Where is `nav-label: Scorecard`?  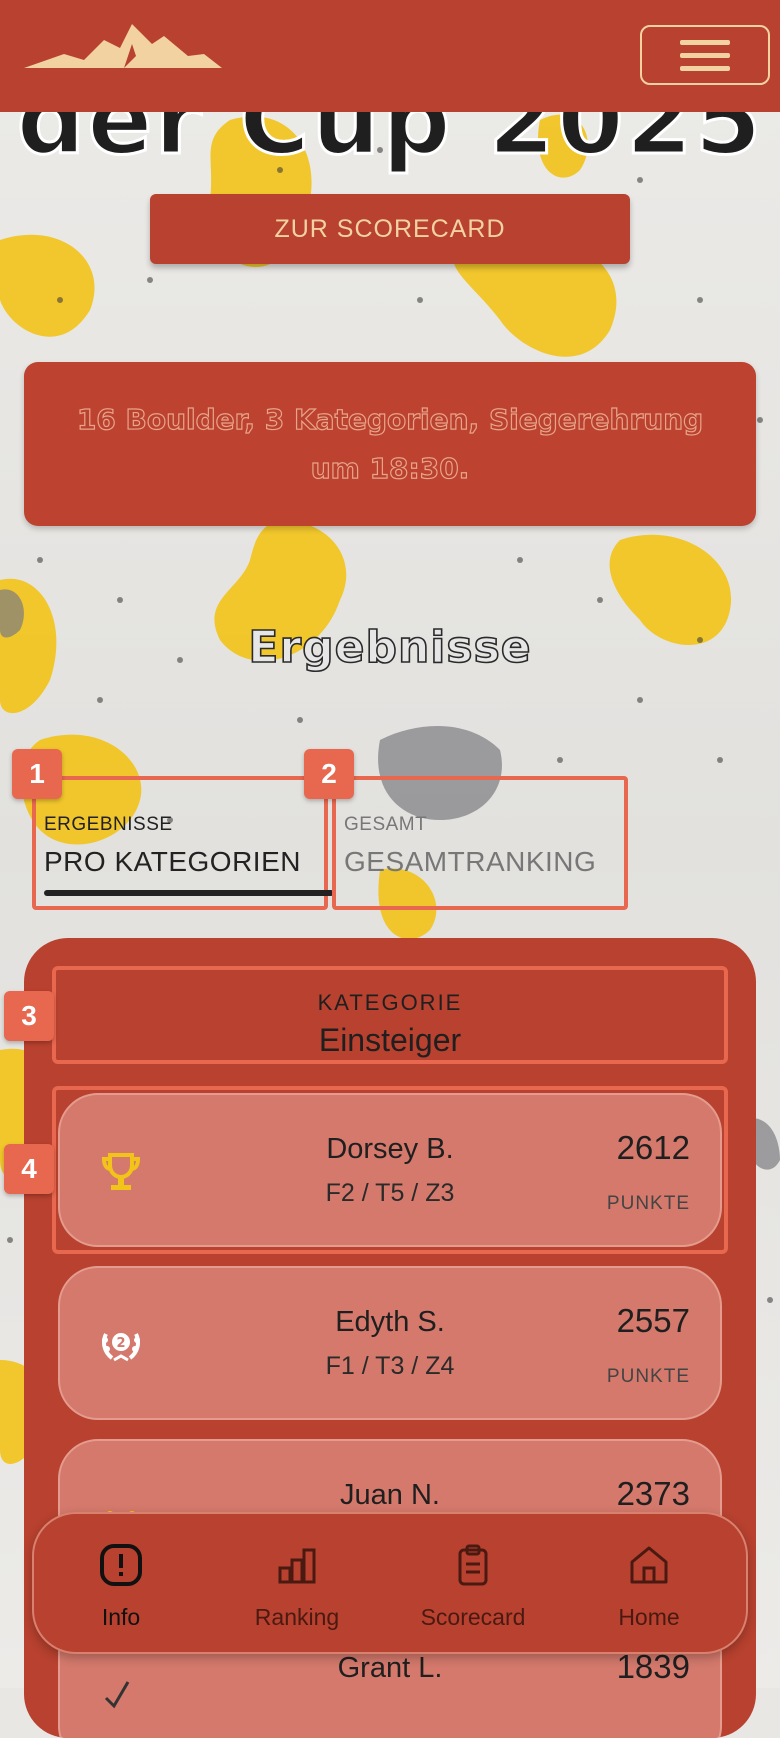
nav-label: Scorecard is located at coordinates (473, 1617).